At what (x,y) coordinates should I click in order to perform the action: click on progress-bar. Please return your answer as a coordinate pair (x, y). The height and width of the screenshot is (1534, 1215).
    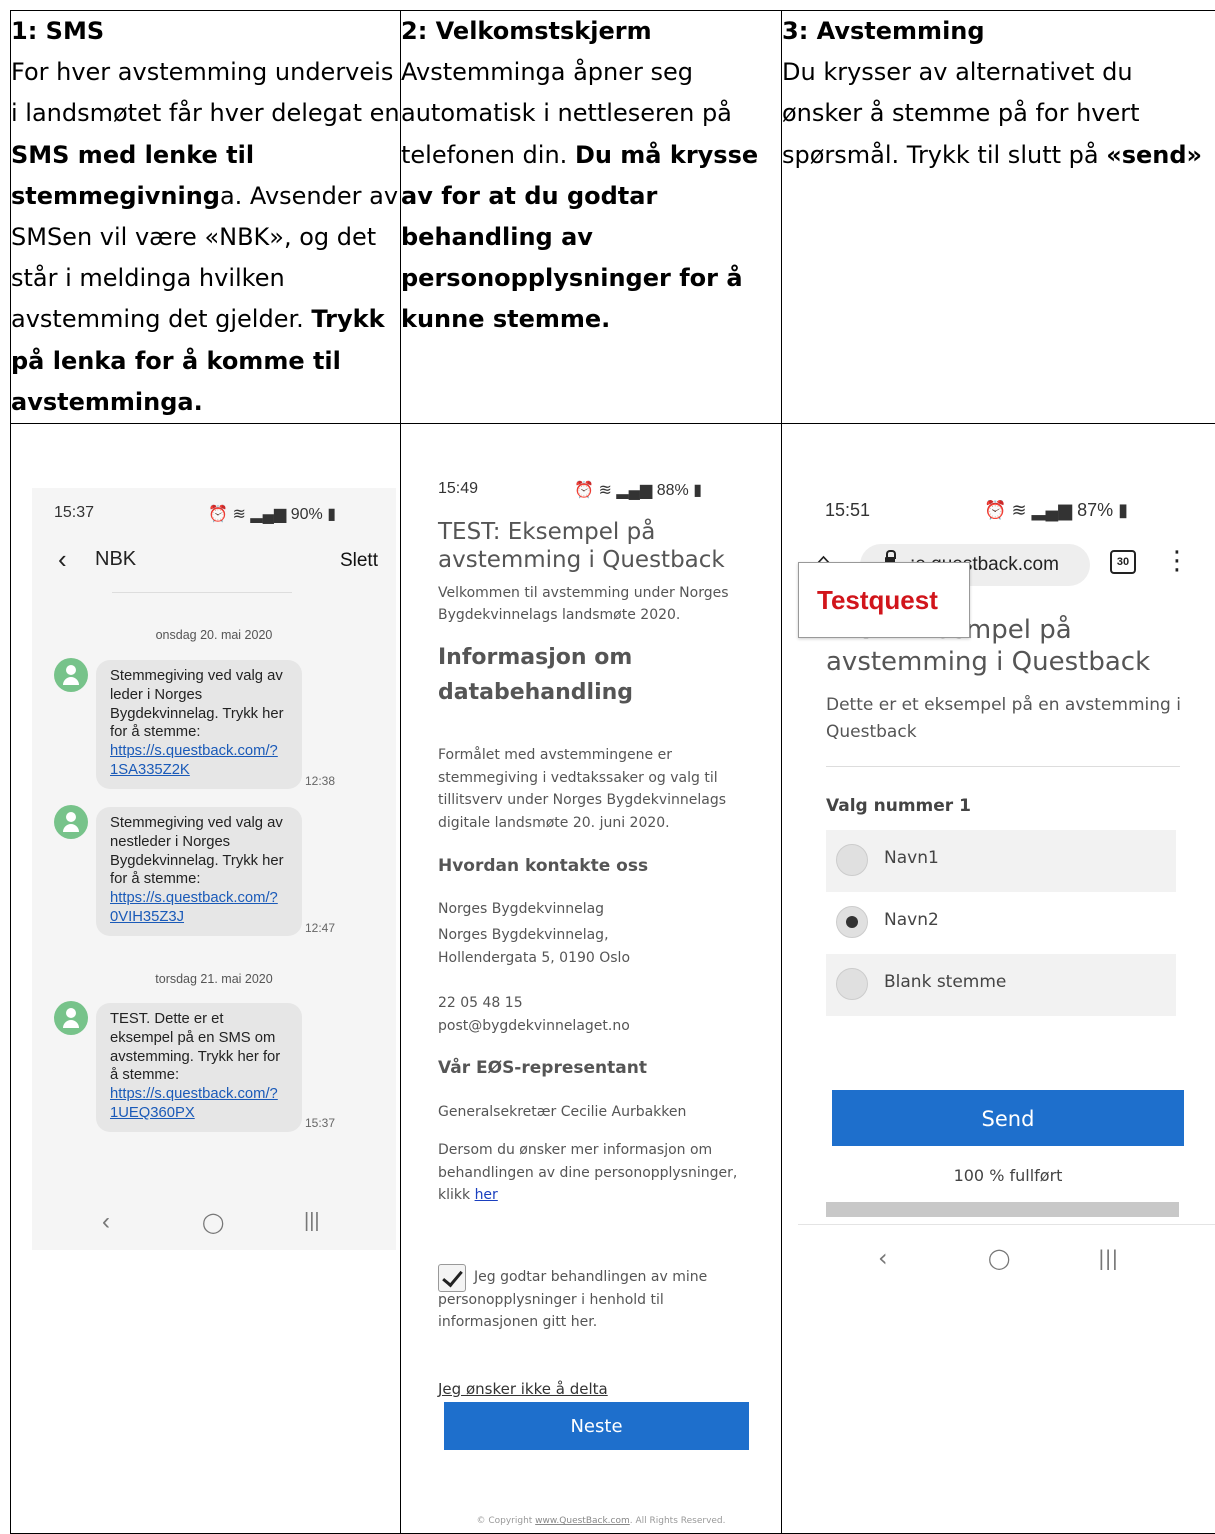
    Looking at the image, I should click on (1002, 1209).